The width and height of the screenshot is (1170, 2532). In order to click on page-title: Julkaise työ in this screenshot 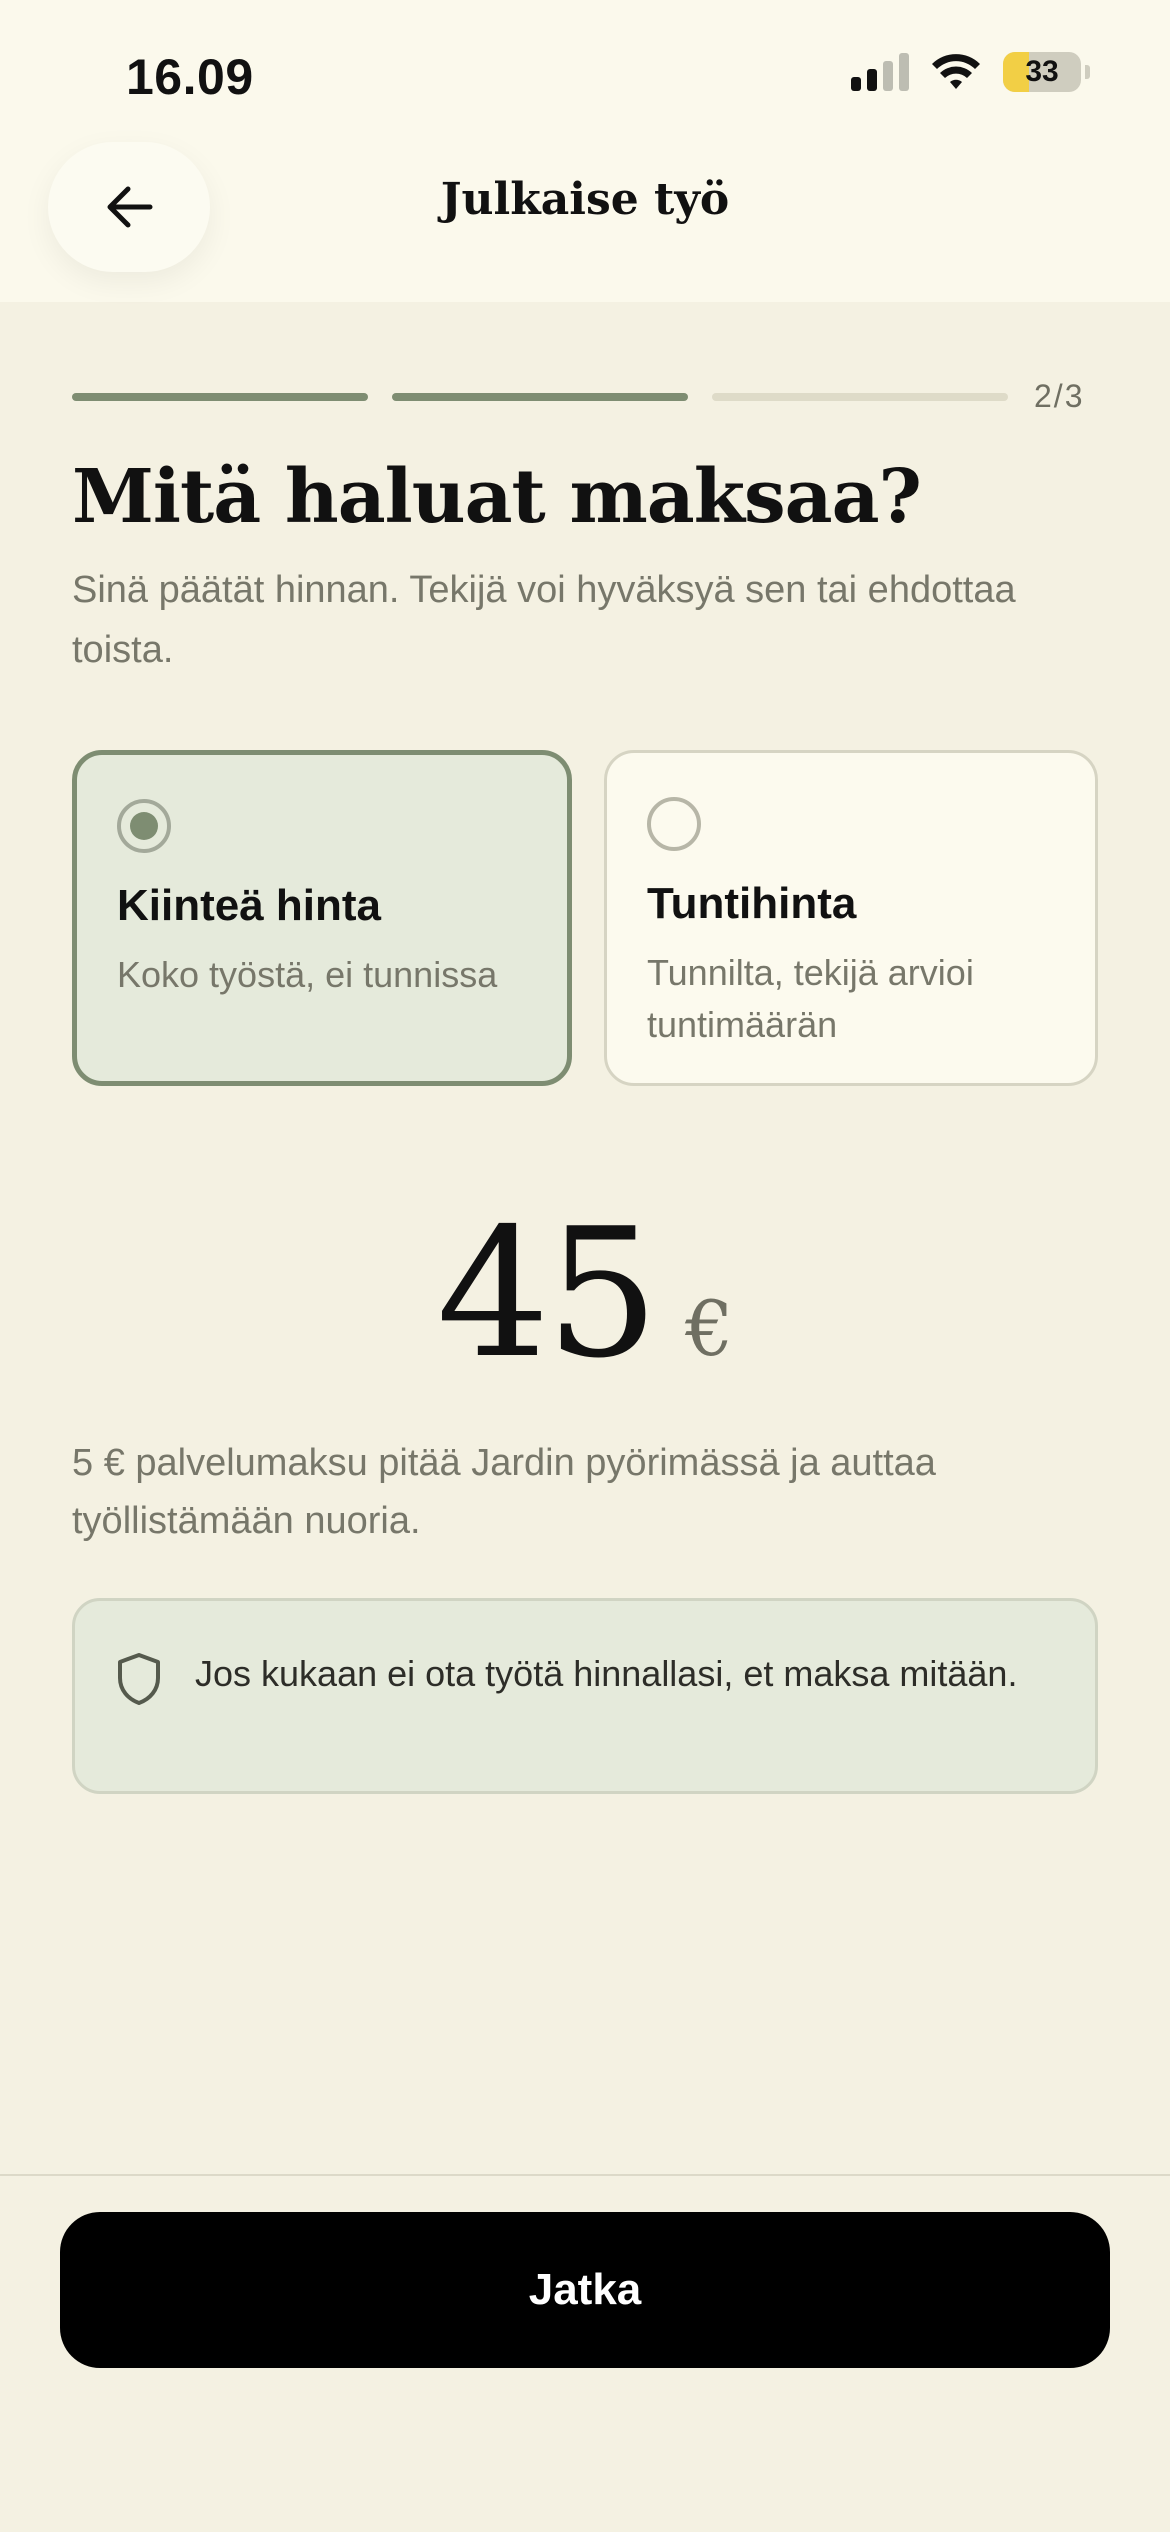, I will do `click(585, 199)`.